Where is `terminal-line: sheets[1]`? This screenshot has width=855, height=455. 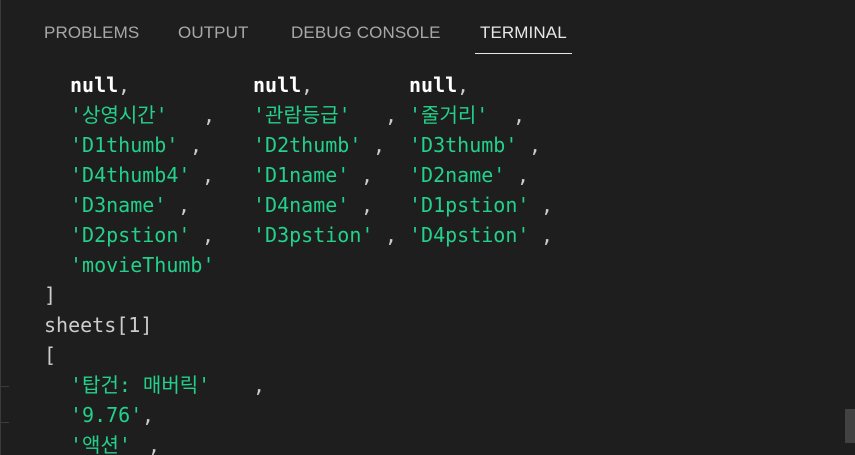 terminal-line: sheets[1] is located at coordinates (76, 325).